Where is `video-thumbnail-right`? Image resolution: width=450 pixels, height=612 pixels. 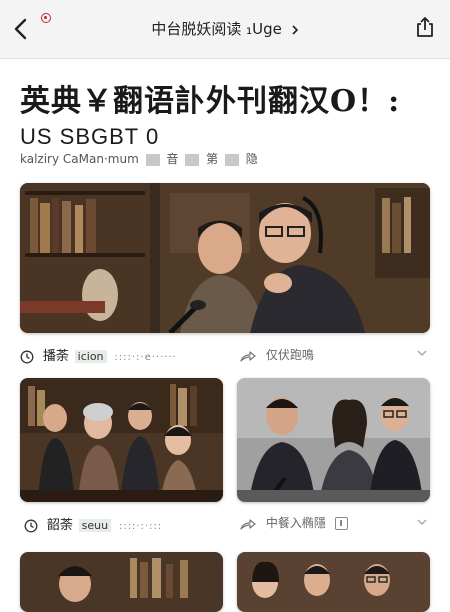 video-thumbnail-right is located at coordinates (333, 440).